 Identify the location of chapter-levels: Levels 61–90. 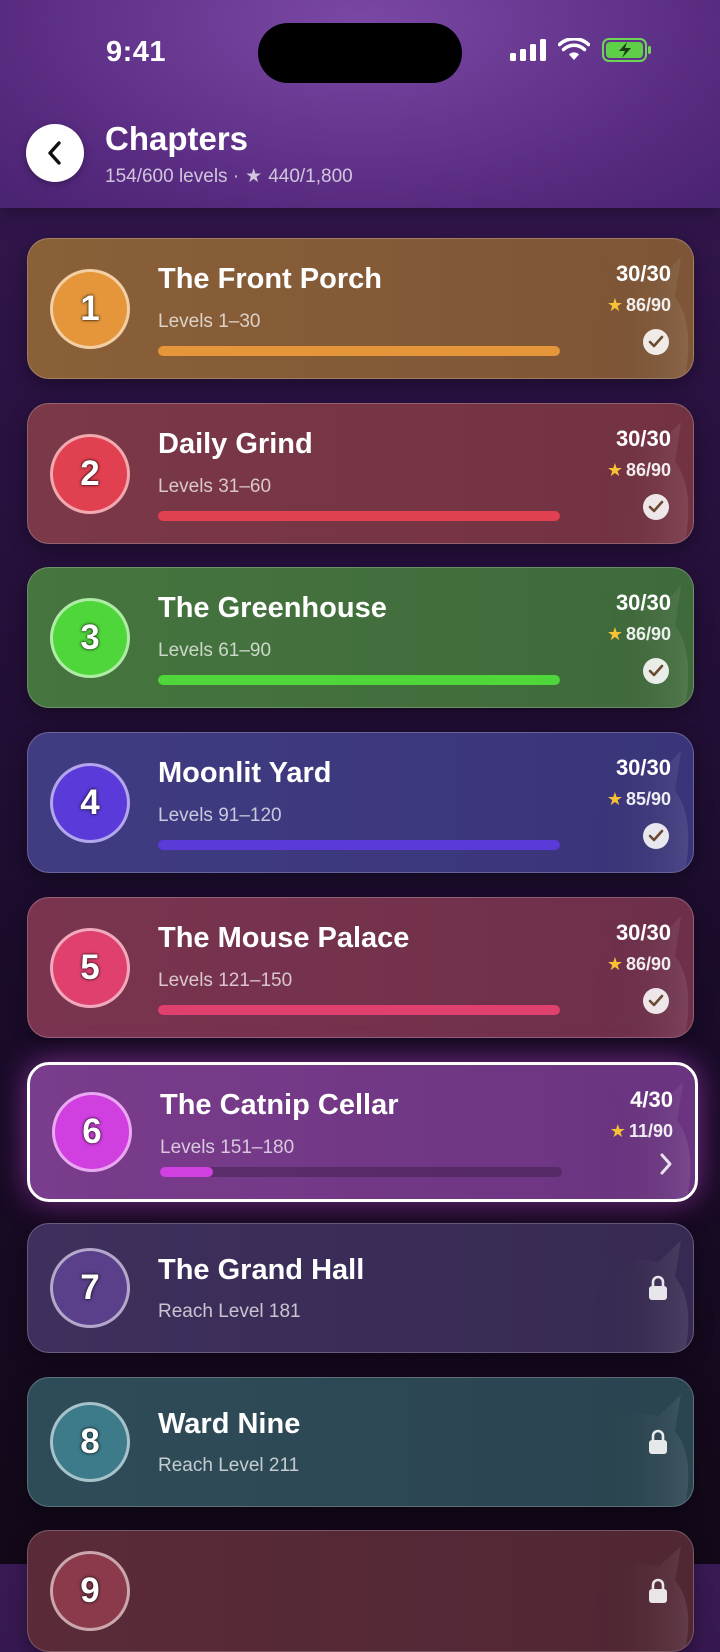
(215, 650).